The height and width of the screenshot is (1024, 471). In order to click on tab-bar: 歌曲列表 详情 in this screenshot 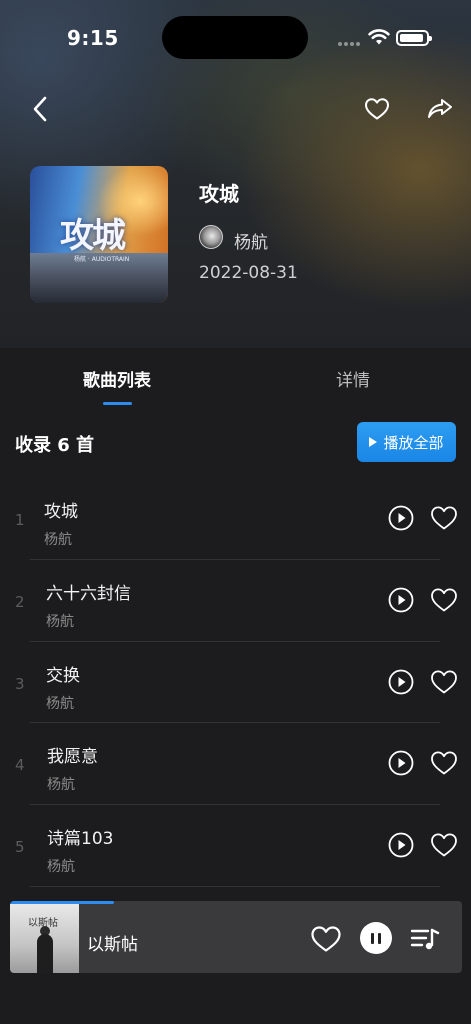, I will do `click(235, 379)`.